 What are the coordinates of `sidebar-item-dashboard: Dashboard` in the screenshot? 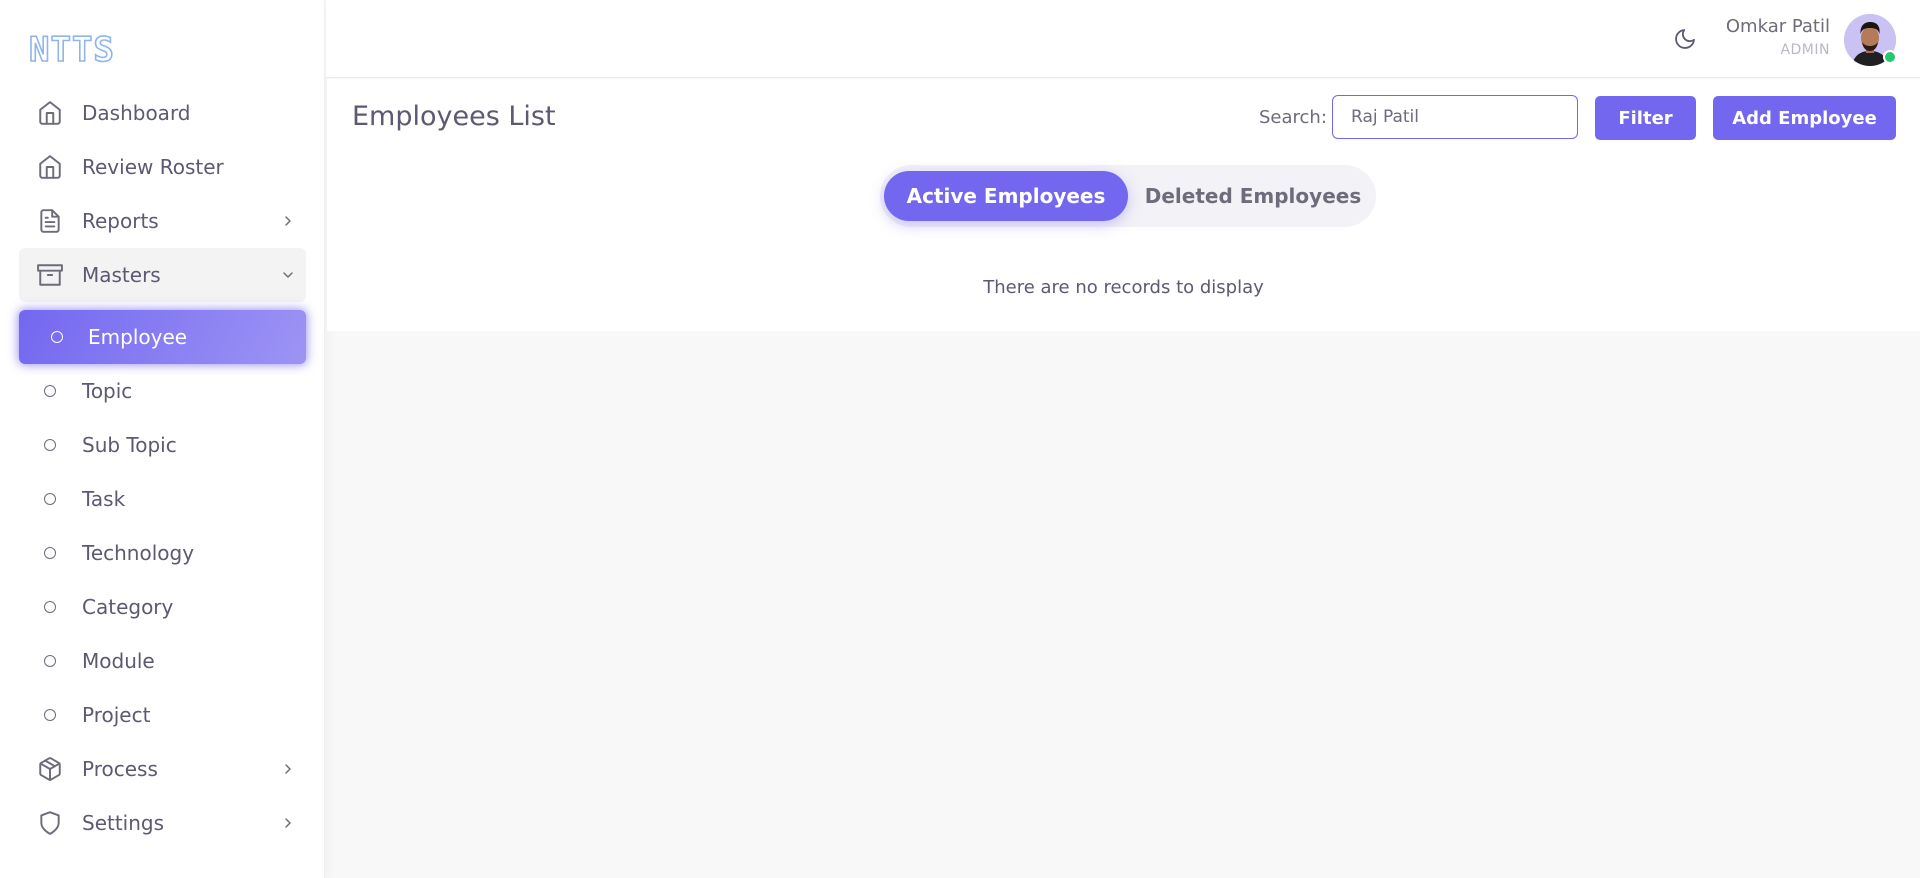 It's located at (162, 113).